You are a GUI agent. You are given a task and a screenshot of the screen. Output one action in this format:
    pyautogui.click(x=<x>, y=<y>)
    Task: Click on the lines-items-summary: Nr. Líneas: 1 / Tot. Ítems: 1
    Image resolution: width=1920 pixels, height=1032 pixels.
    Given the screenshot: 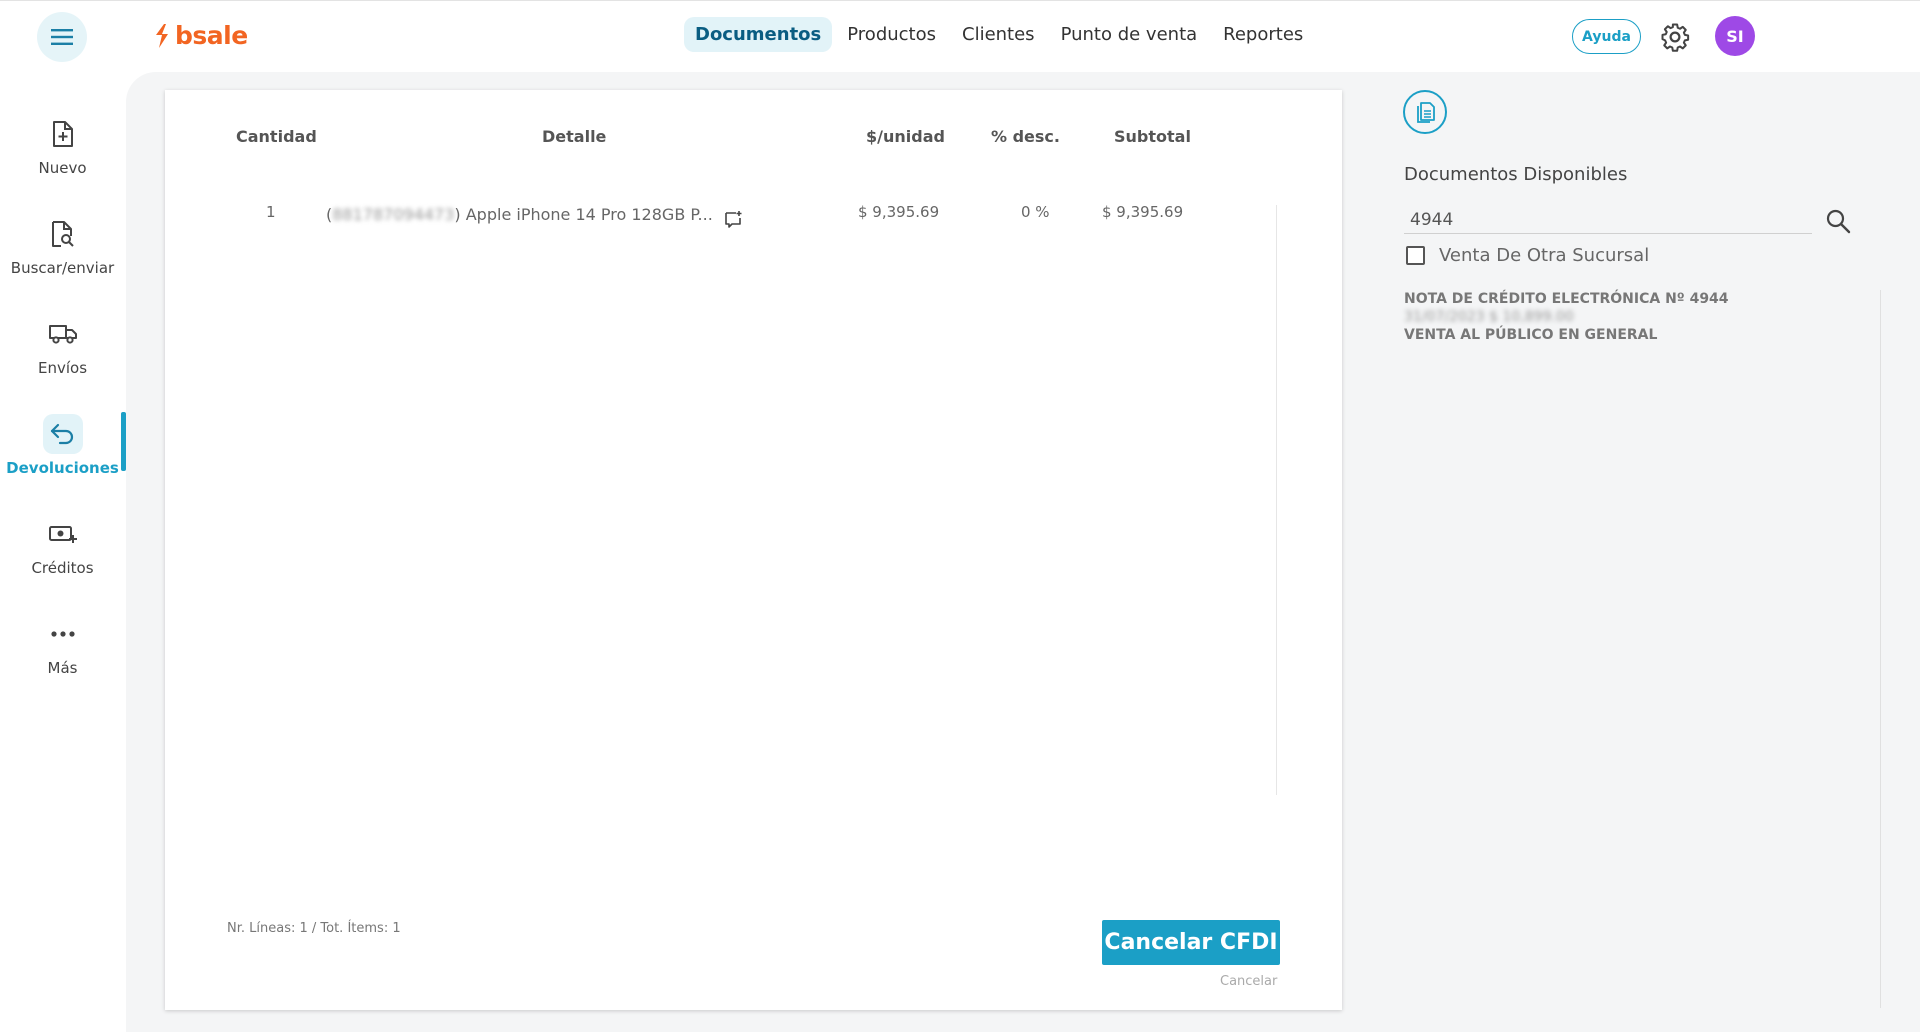 What is the action you would take?
    pyautogui.click(x=314, y=928)
    